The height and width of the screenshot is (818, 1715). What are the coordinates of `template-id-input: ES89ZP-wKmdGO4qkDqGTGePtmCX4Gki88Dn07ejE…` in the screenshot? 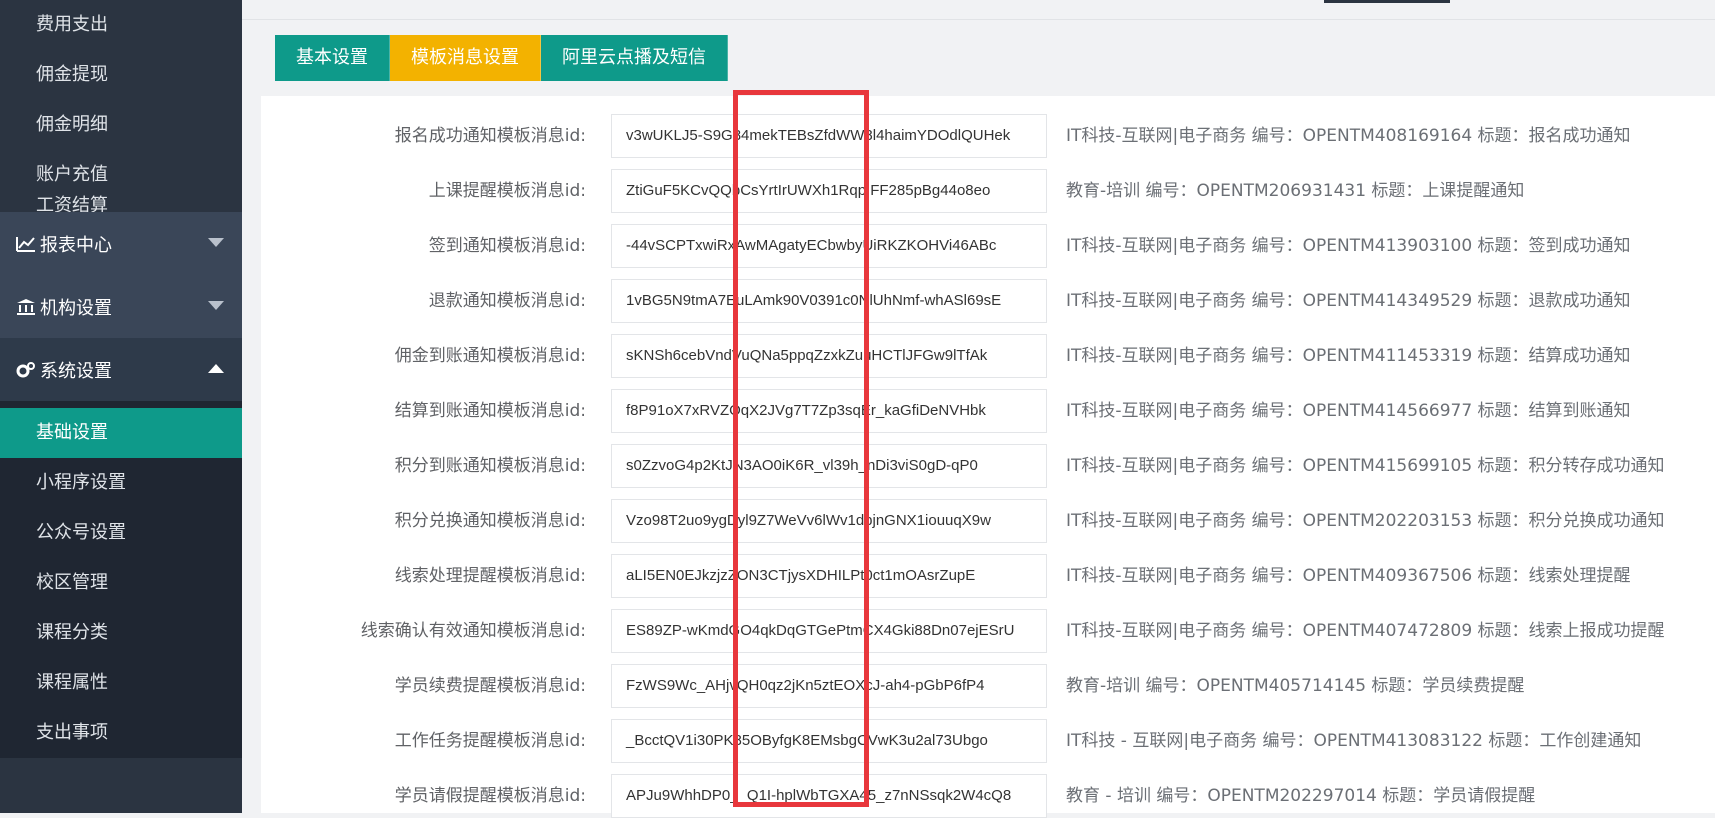 It's located at (829, 631).